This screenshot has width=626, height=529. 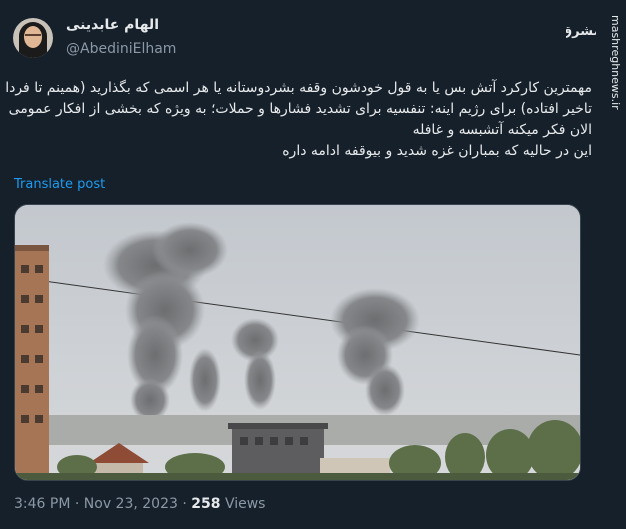 I want to click on logo-text: مشرق, so click(x=581, y=31).